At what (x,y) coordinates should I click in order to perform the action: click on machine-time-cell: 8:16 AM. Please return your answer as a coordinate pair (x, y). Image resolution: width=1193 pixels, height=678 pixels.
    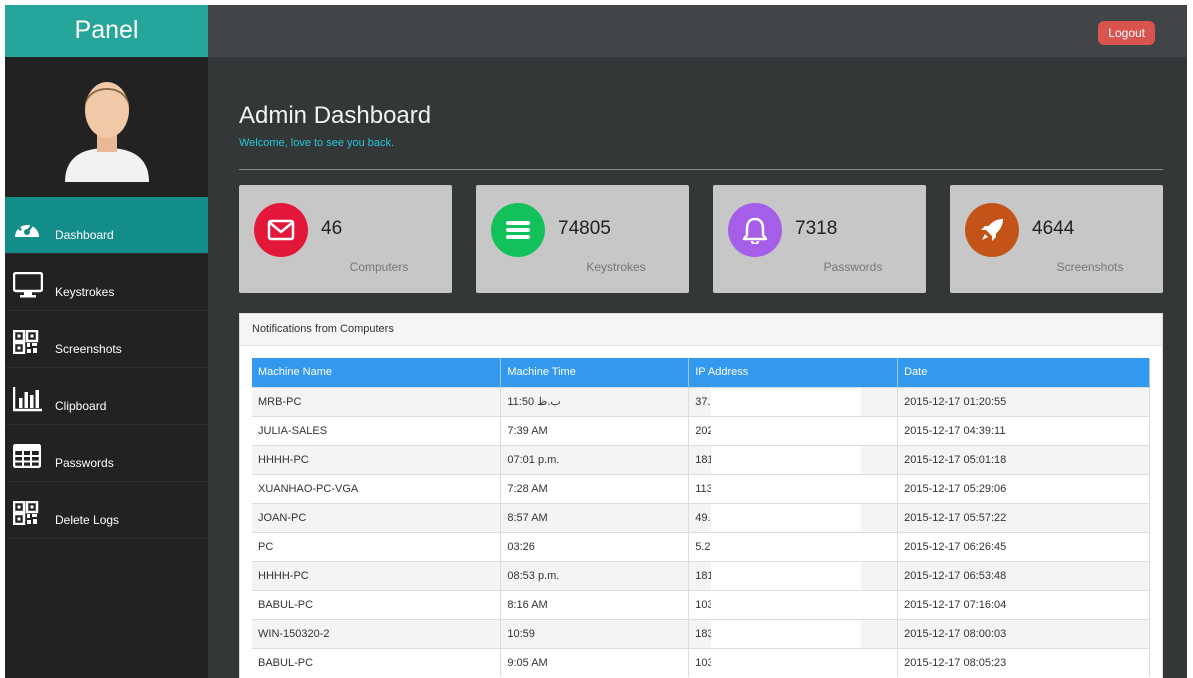
    Looking at the image, I should click on (595, 604).